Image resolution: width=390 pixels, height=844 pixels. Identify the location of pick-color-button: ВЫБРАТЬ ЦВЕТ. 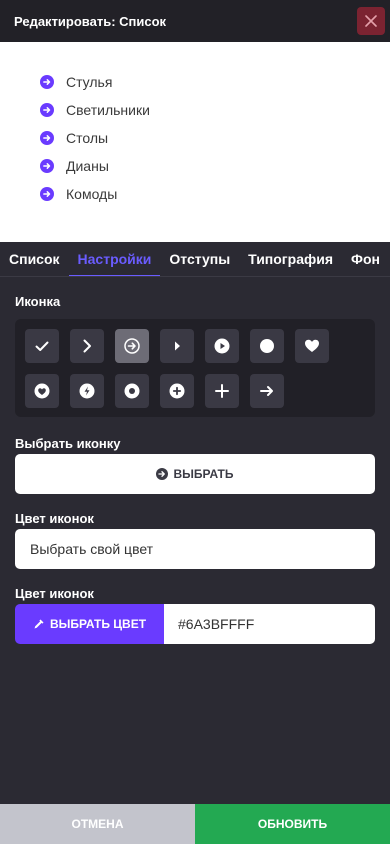
(89, 624).